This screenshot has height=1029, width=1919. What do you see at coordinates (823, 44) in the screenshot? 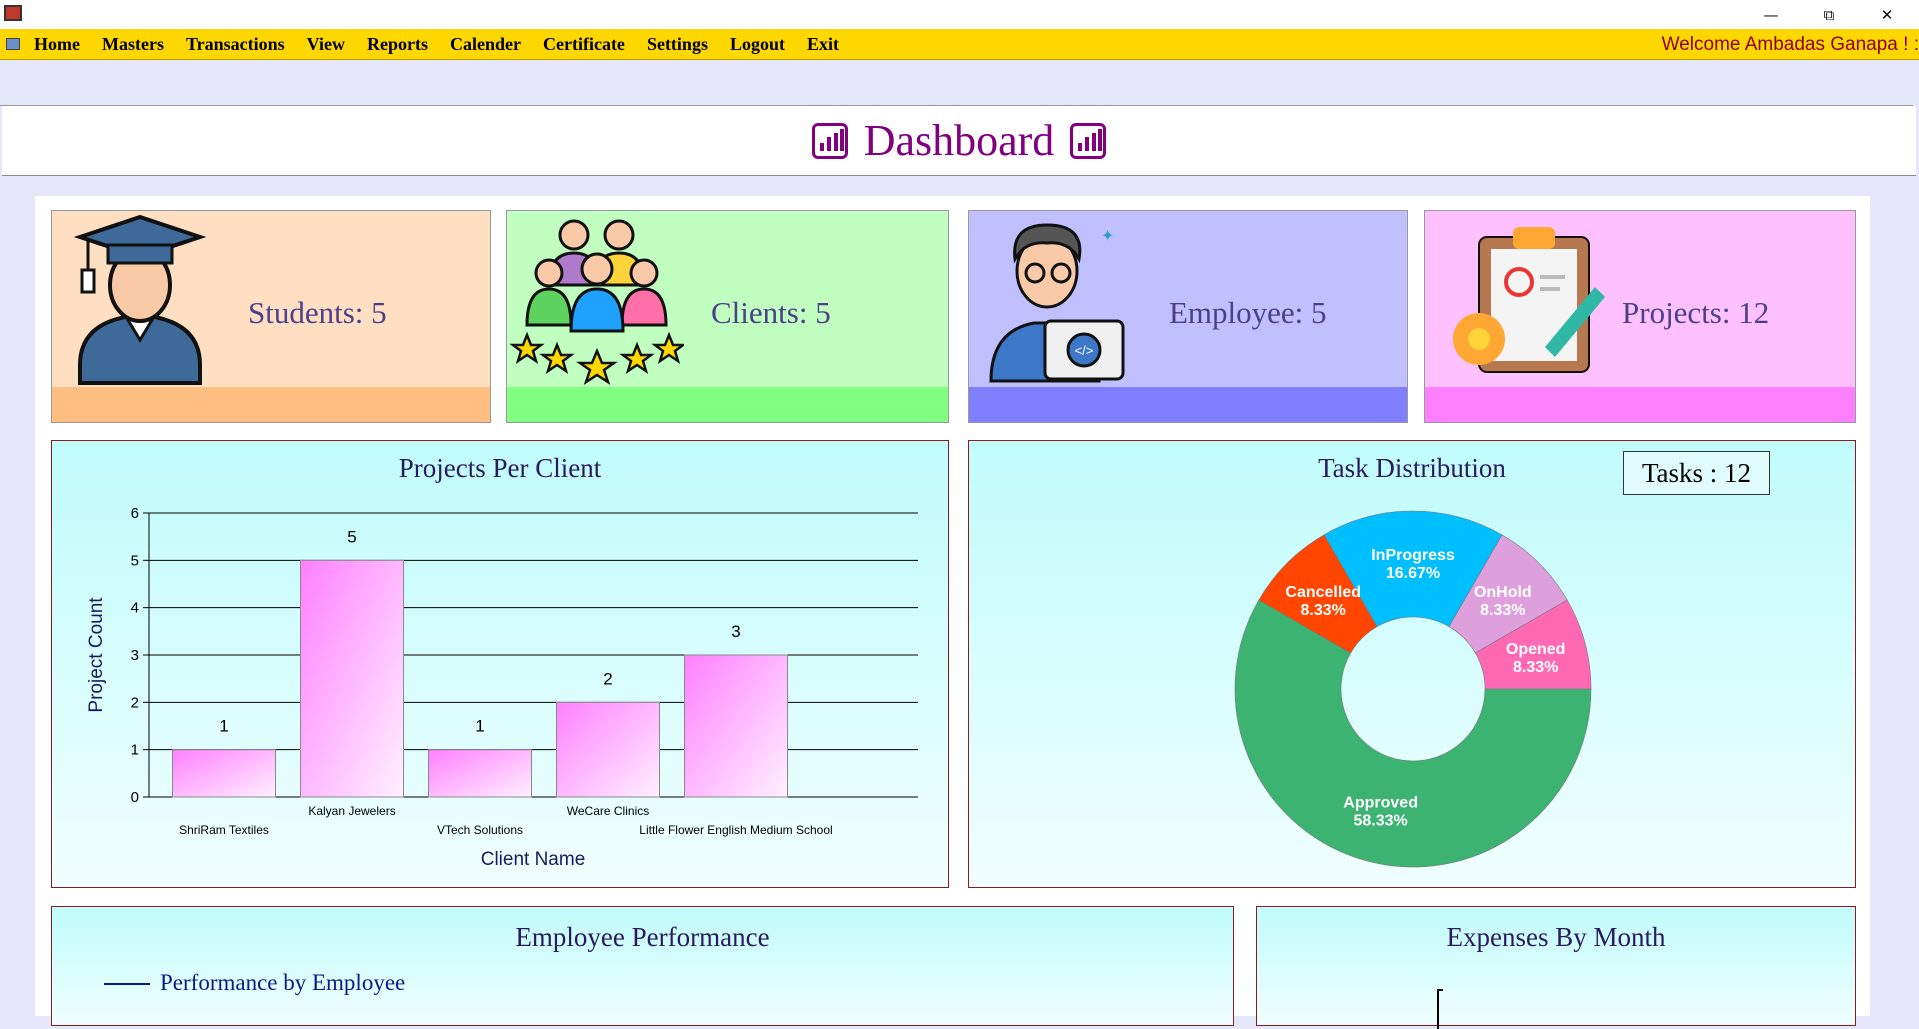
I see `menu-item-exit: Exit` at bounding box center [823, 44].